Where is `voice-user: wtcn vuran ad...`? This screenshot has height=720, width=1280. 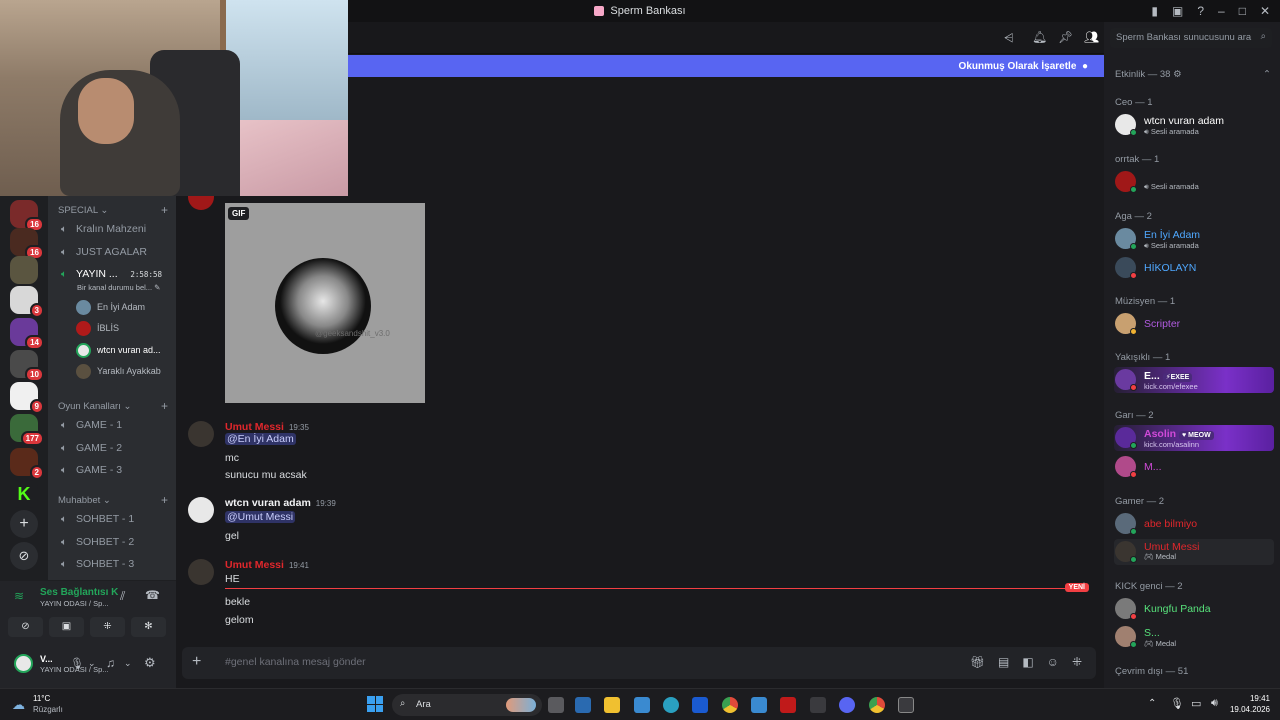 voice-user: wtcn vuran ad... is located at coordinates (118, 350).